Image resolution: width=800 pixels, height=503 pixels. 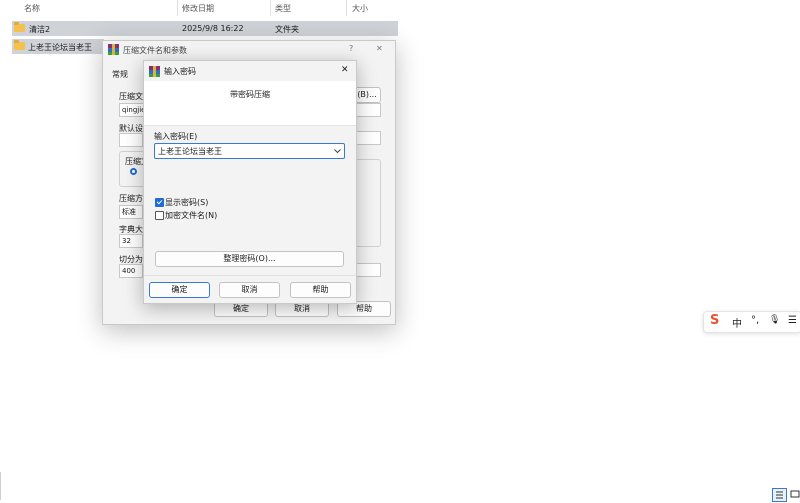 What do you see at coordinates (159, 215) in the screenshot?
I see `encrypt-filenames-checkbox` at bounding box center [159, 215].